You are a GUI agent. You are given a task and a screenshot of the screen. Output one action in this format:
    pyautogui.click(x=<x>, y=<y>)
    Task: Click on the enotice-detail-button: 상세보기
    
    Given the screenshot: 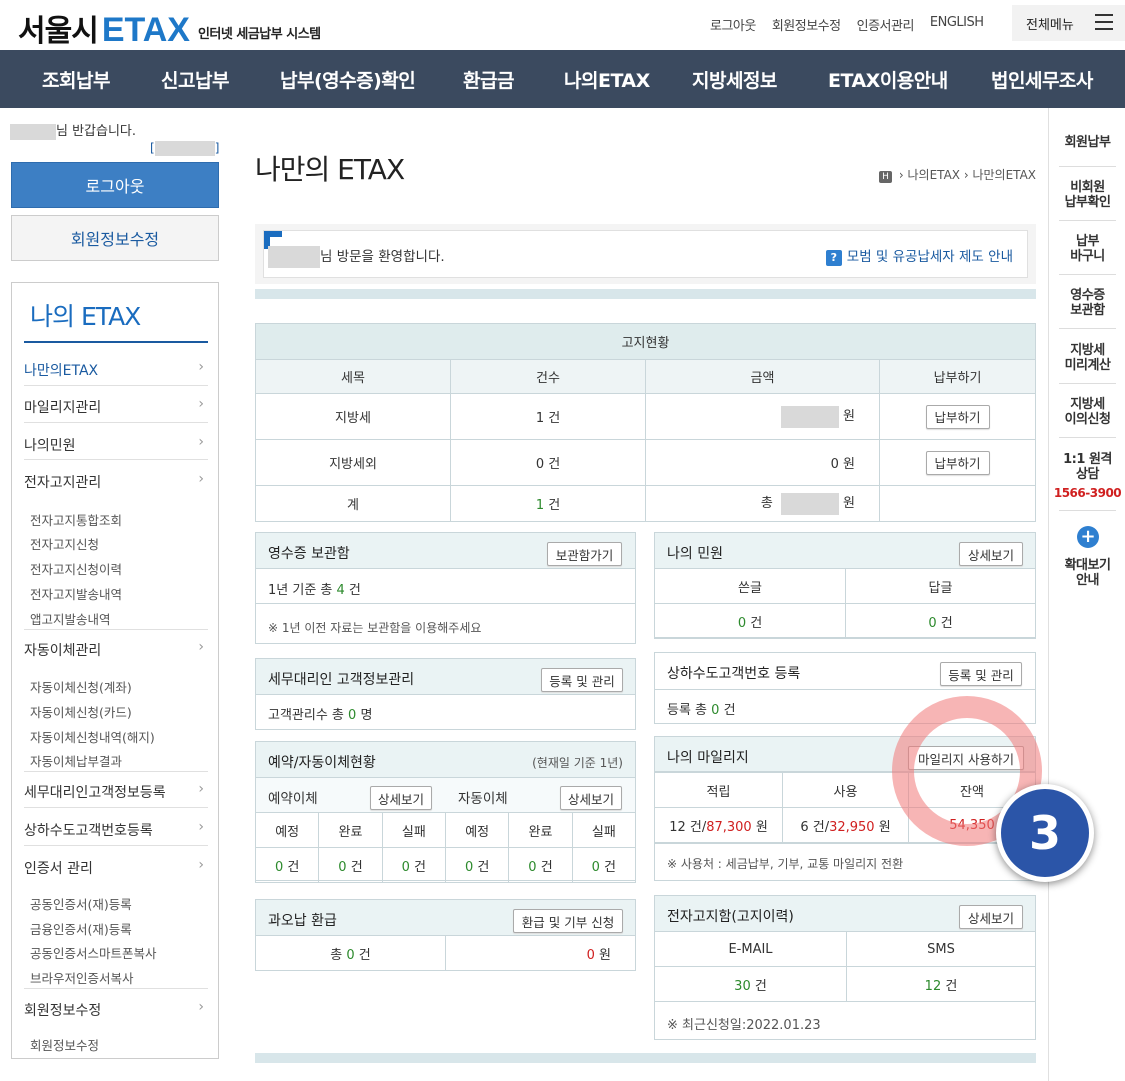 What is the action you would take?
    pyautogui.click(x=991, y=917)
    